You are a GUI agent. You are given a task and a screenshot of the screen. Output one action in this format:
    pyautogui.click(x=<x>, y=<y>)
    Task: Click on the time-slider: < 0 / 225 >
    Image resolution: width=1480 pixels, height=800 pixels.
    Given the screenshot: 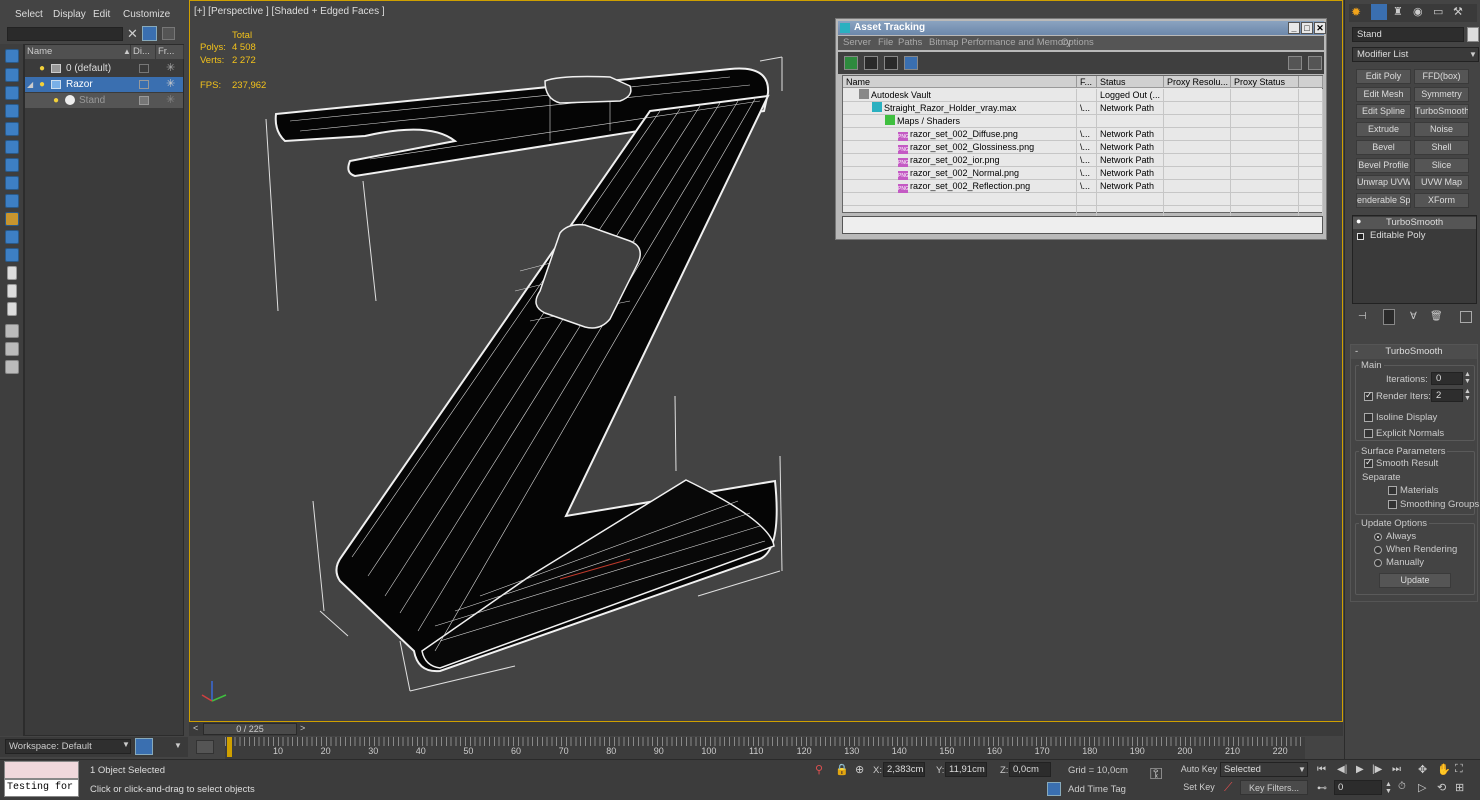 What is the action you would take?
    pyautogui.click(x=766, y=729)
    